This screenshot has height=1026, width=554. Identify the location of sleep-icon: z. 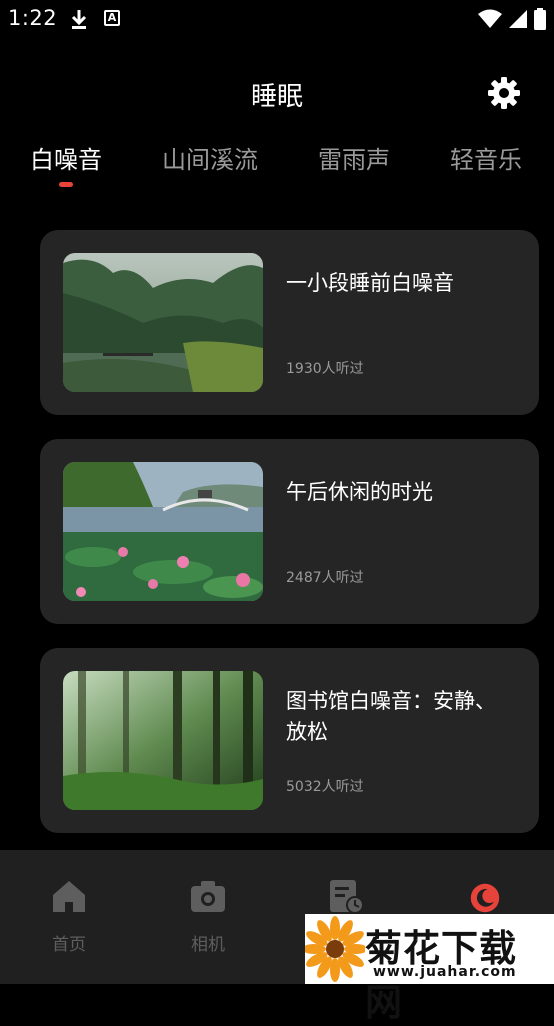
(485, 898).